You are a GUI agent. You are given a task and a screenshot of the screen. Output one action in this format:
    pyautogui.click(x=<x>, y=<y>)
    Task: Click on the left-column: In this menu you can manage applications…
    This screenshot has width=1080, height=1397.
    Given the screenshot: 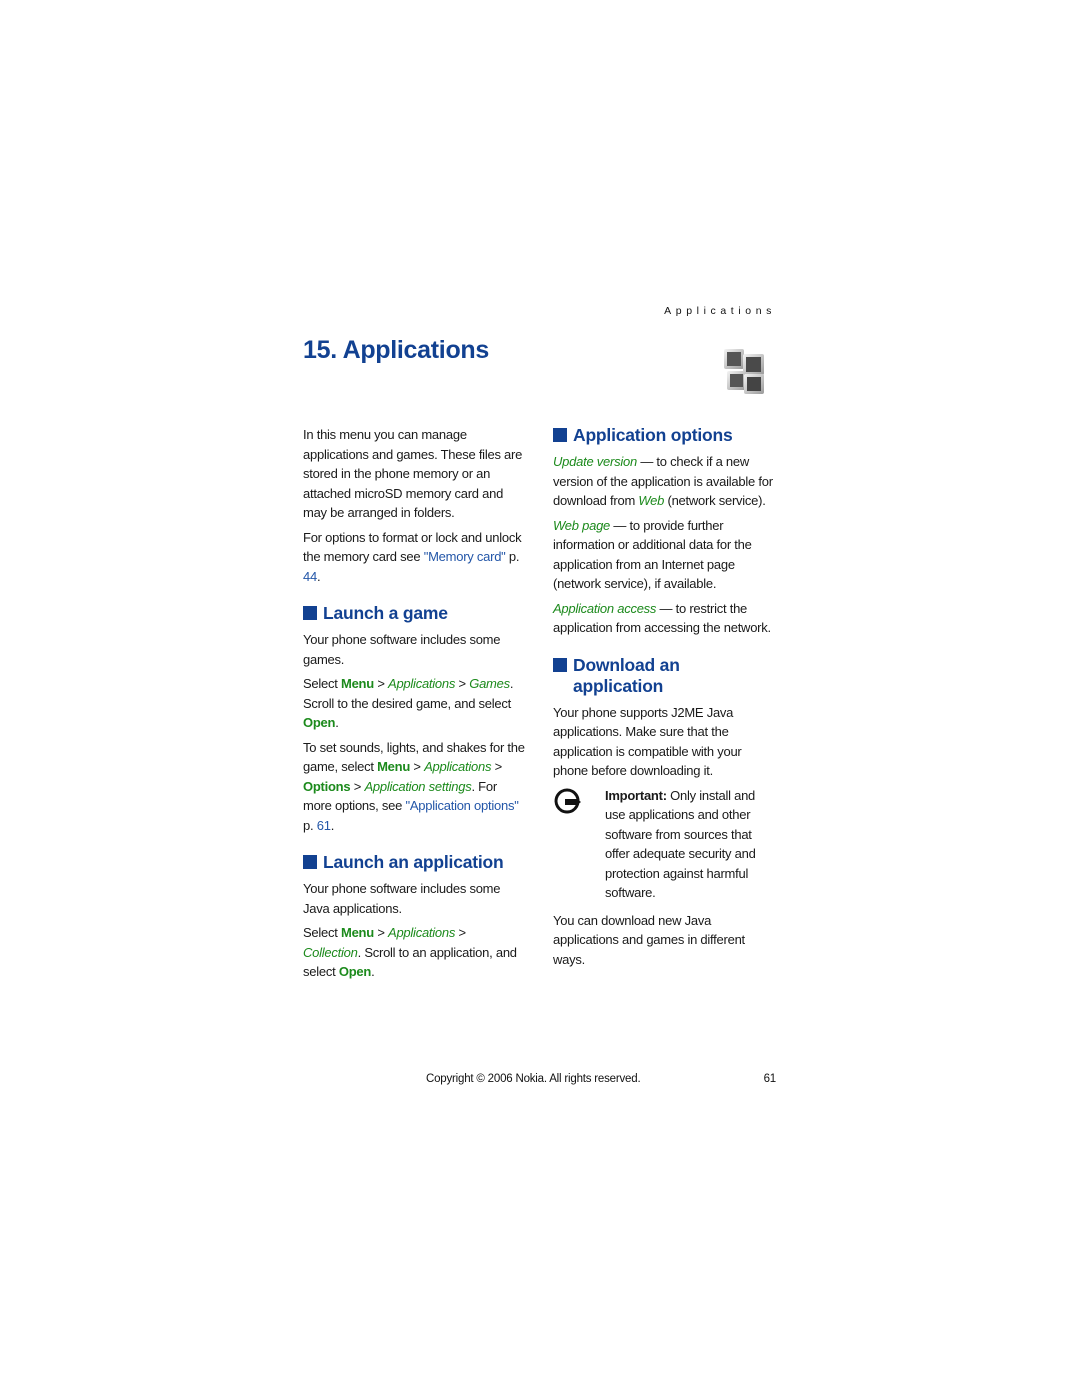 What is the action you would take?
    pyautogui.click(x=414, y=706)
    